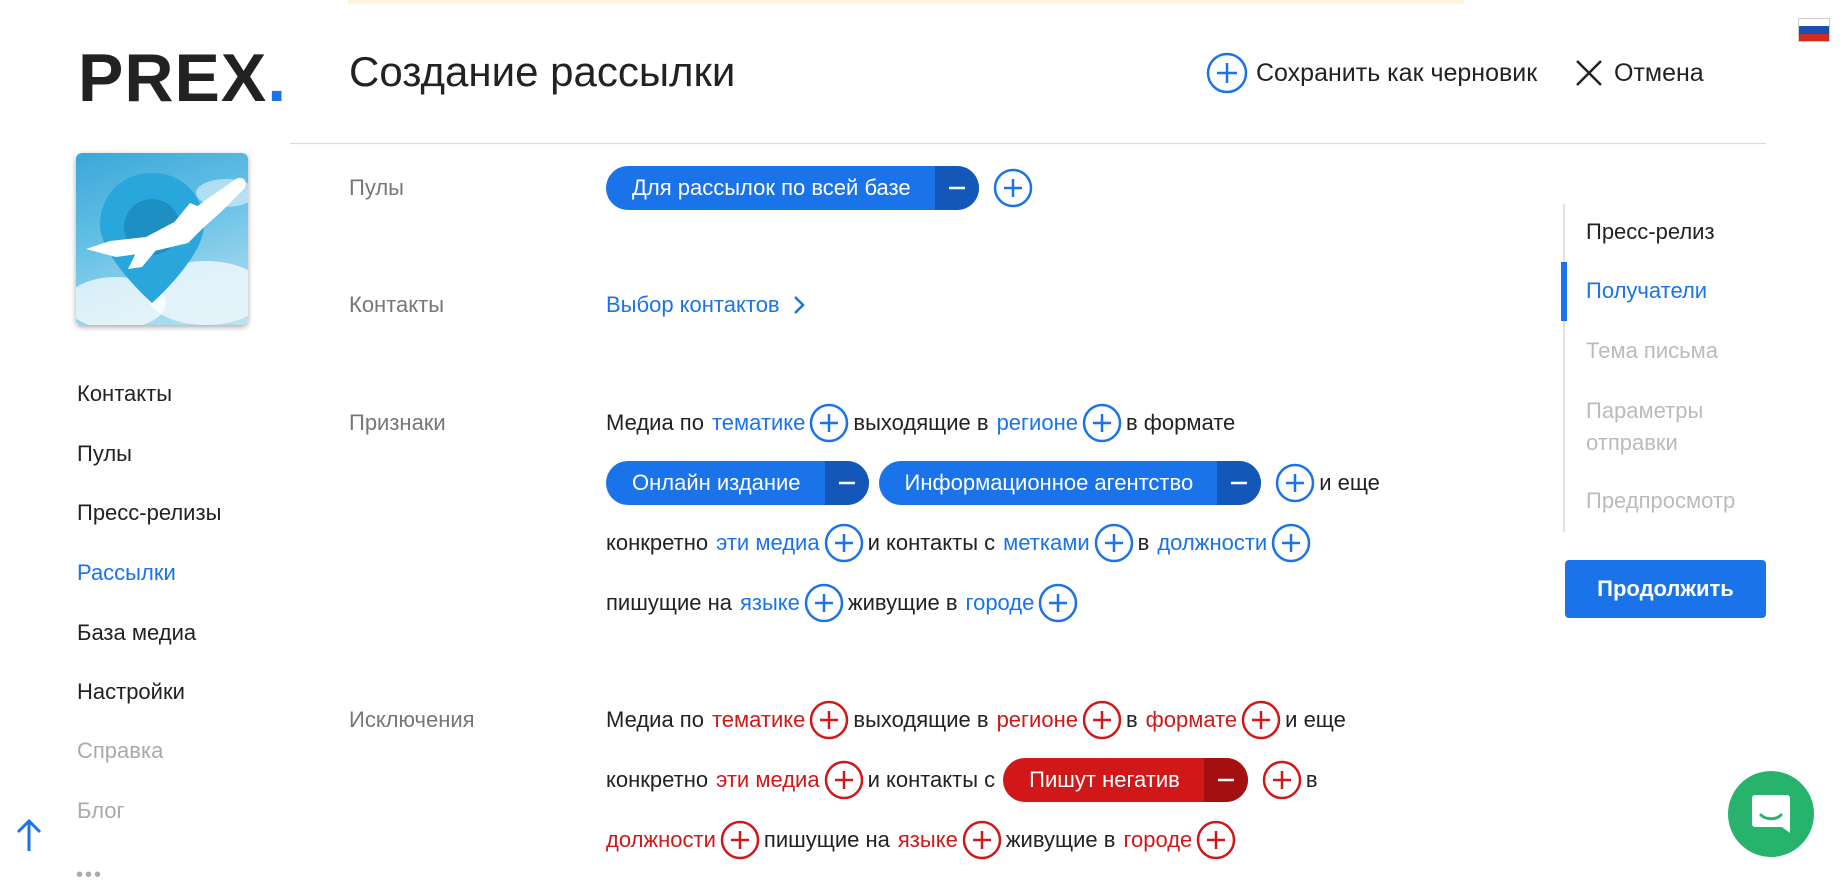 The height and width of the screenshot is (887, 1842). I want to click on sidebar-item-help: Справка, so click(120, 751).